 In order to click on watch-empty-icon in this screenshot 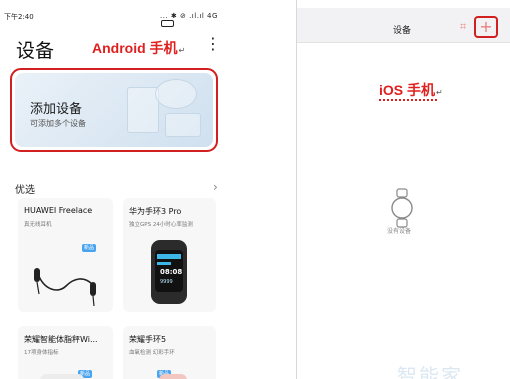, I will do `click(402, 208)`.